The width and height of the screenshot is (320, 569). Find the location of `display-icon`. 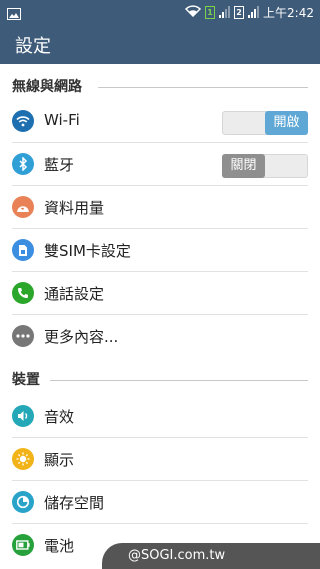

display-icon is located at coordinates (23, 459).